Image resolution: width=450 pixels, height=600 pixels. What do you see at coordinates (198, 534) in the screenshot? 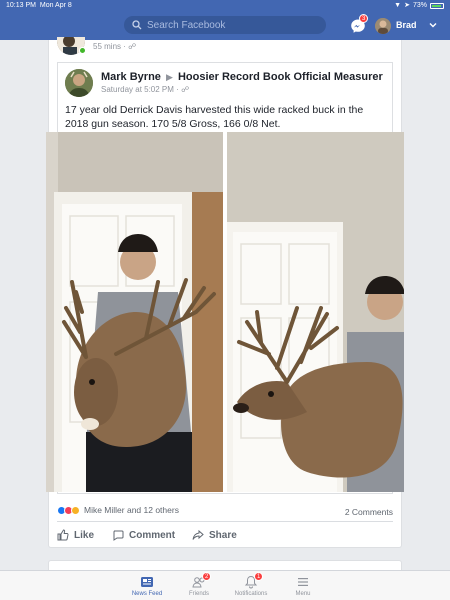
I see `share-icon` at bounding box center [198, 534].